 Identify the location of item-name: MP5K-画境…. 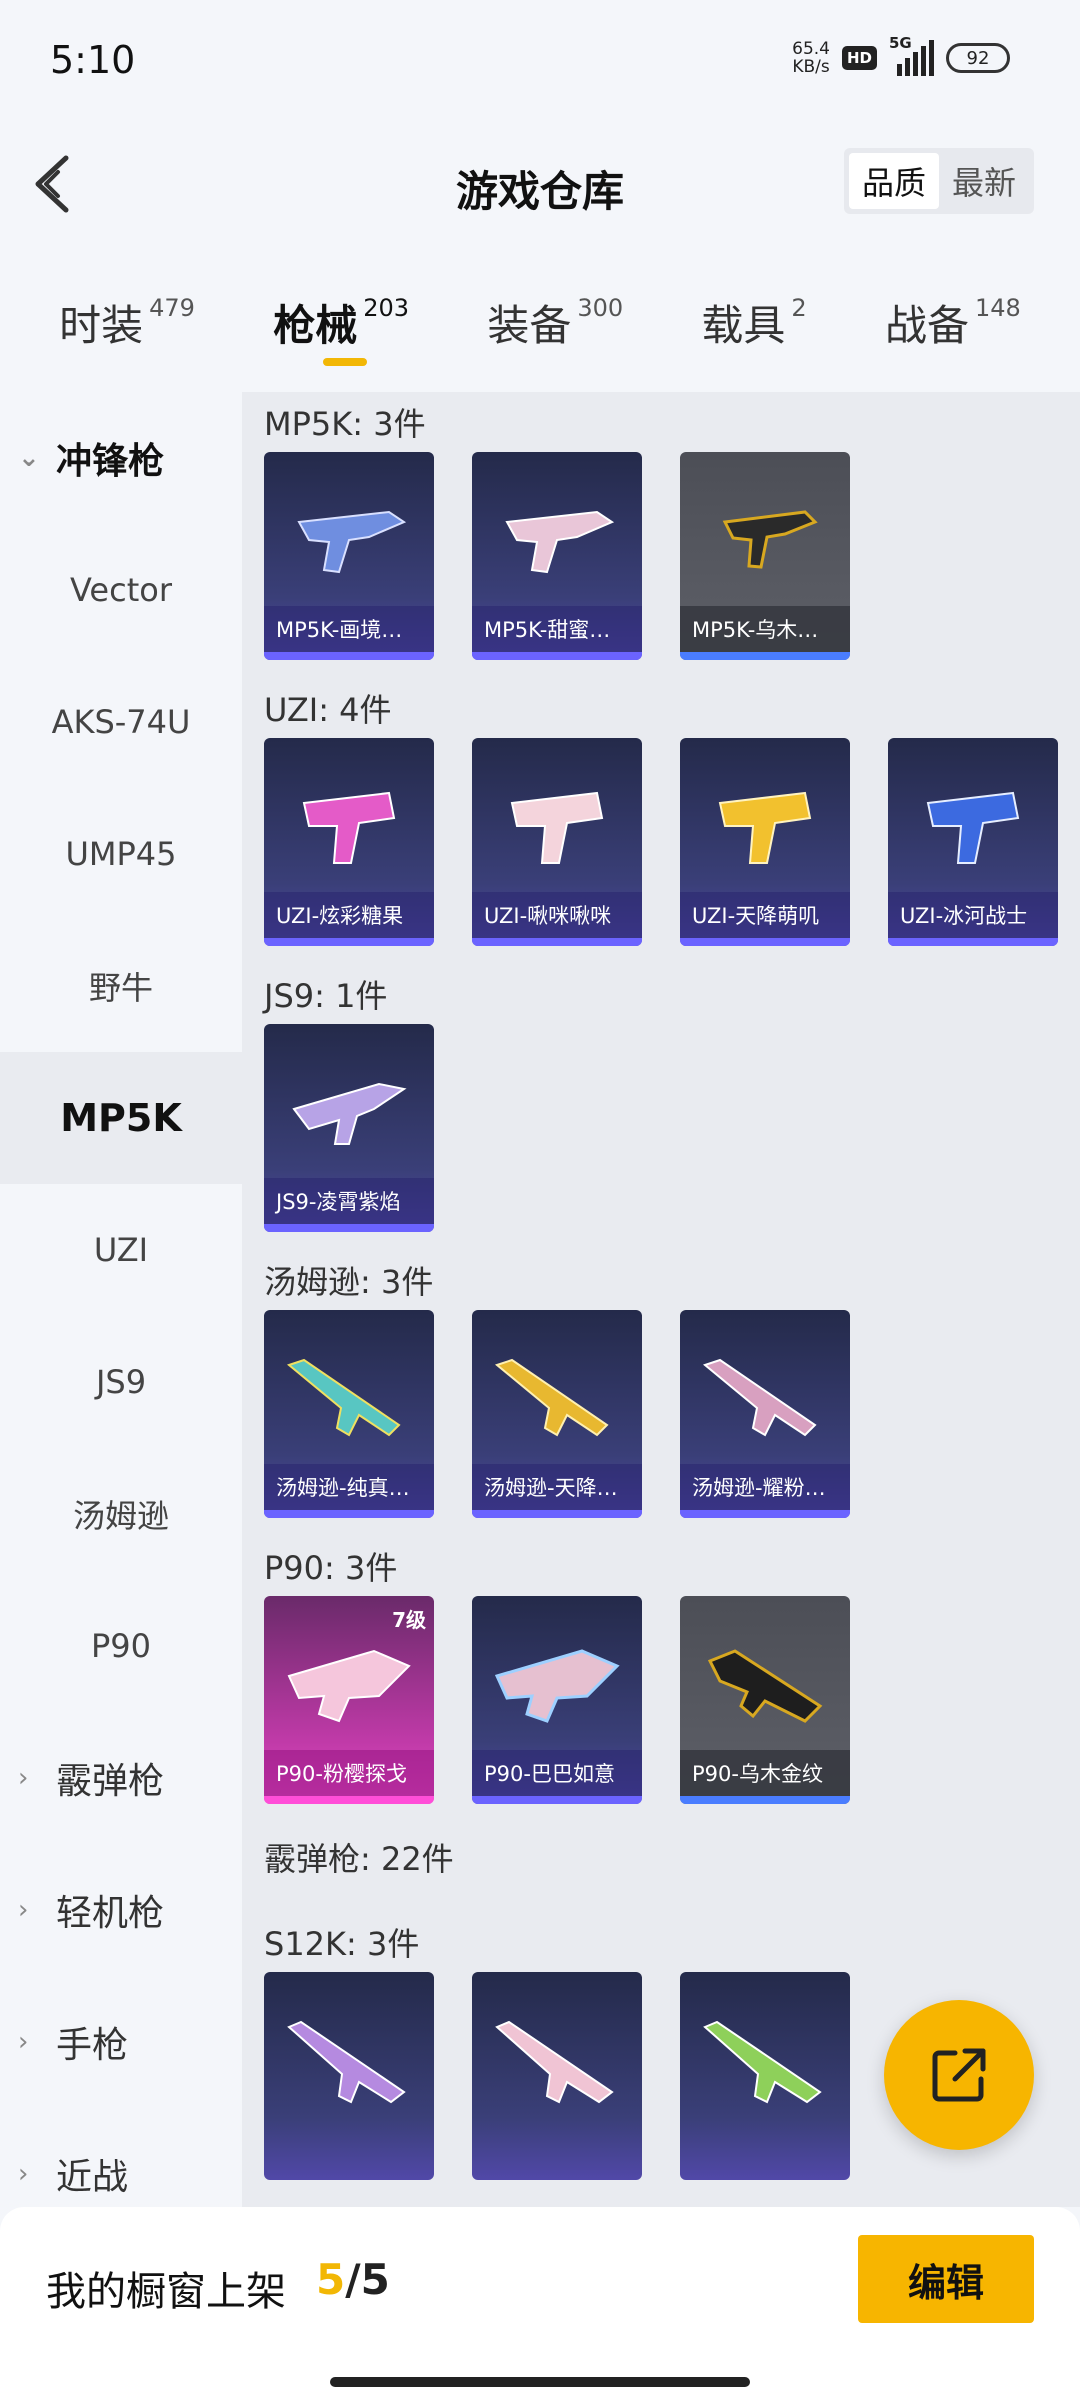
(349, 629).